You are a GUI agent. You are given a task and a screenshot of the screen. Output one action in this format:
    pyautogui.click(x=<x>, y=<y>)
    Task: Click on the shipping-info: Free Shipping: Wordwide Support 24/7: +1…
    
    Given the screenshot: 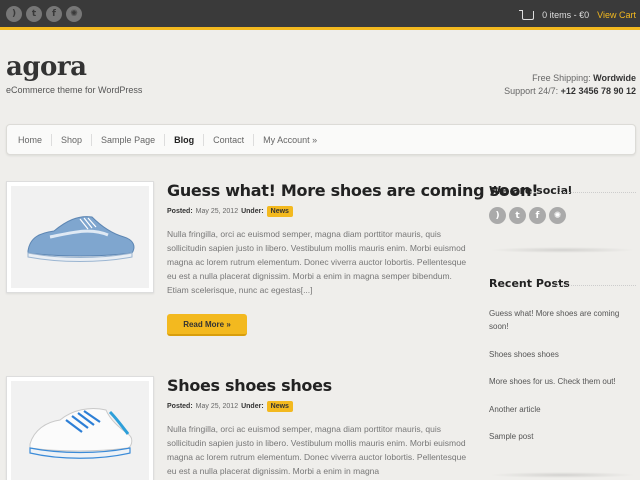 What is the action you would take?
    pyautogui.click(x=570, y=85)
    